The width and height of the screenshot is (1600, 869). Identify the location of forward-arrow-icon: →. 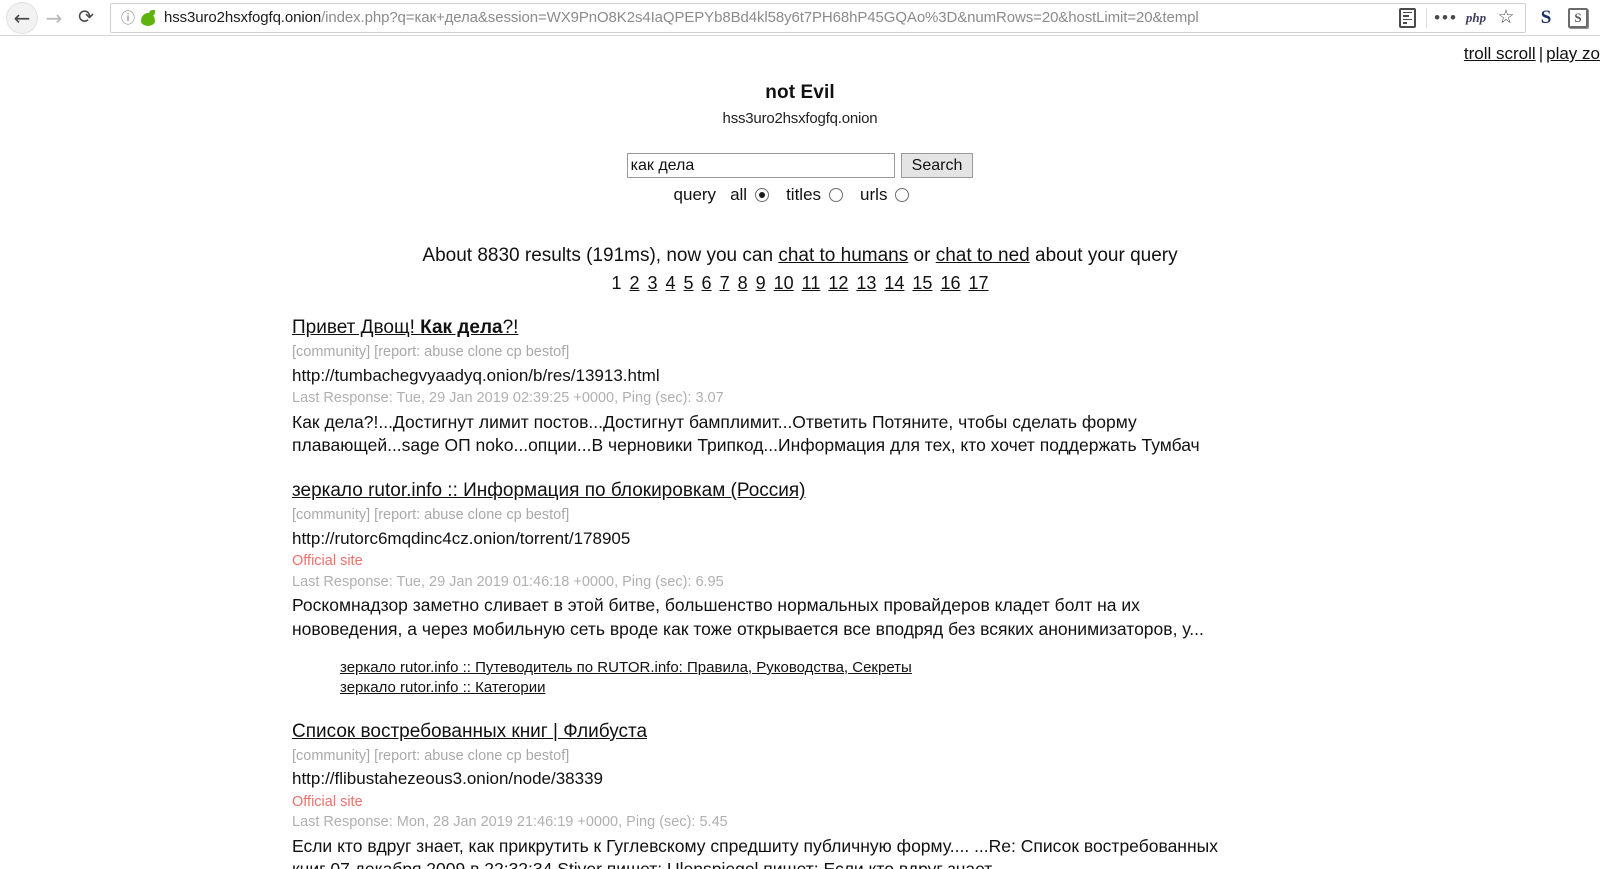
(54, 17).